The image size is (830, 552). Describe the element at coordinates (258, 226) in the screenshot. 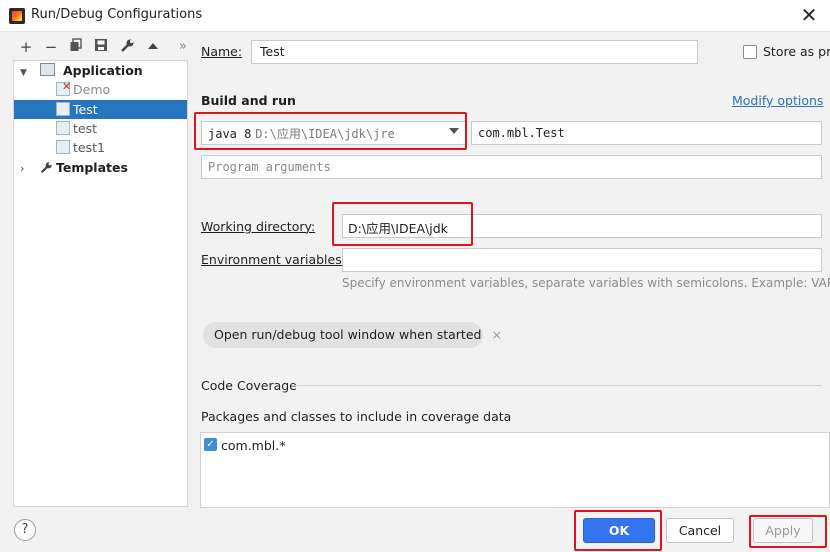

I see `working-directory-label: Working directory:` at that location.